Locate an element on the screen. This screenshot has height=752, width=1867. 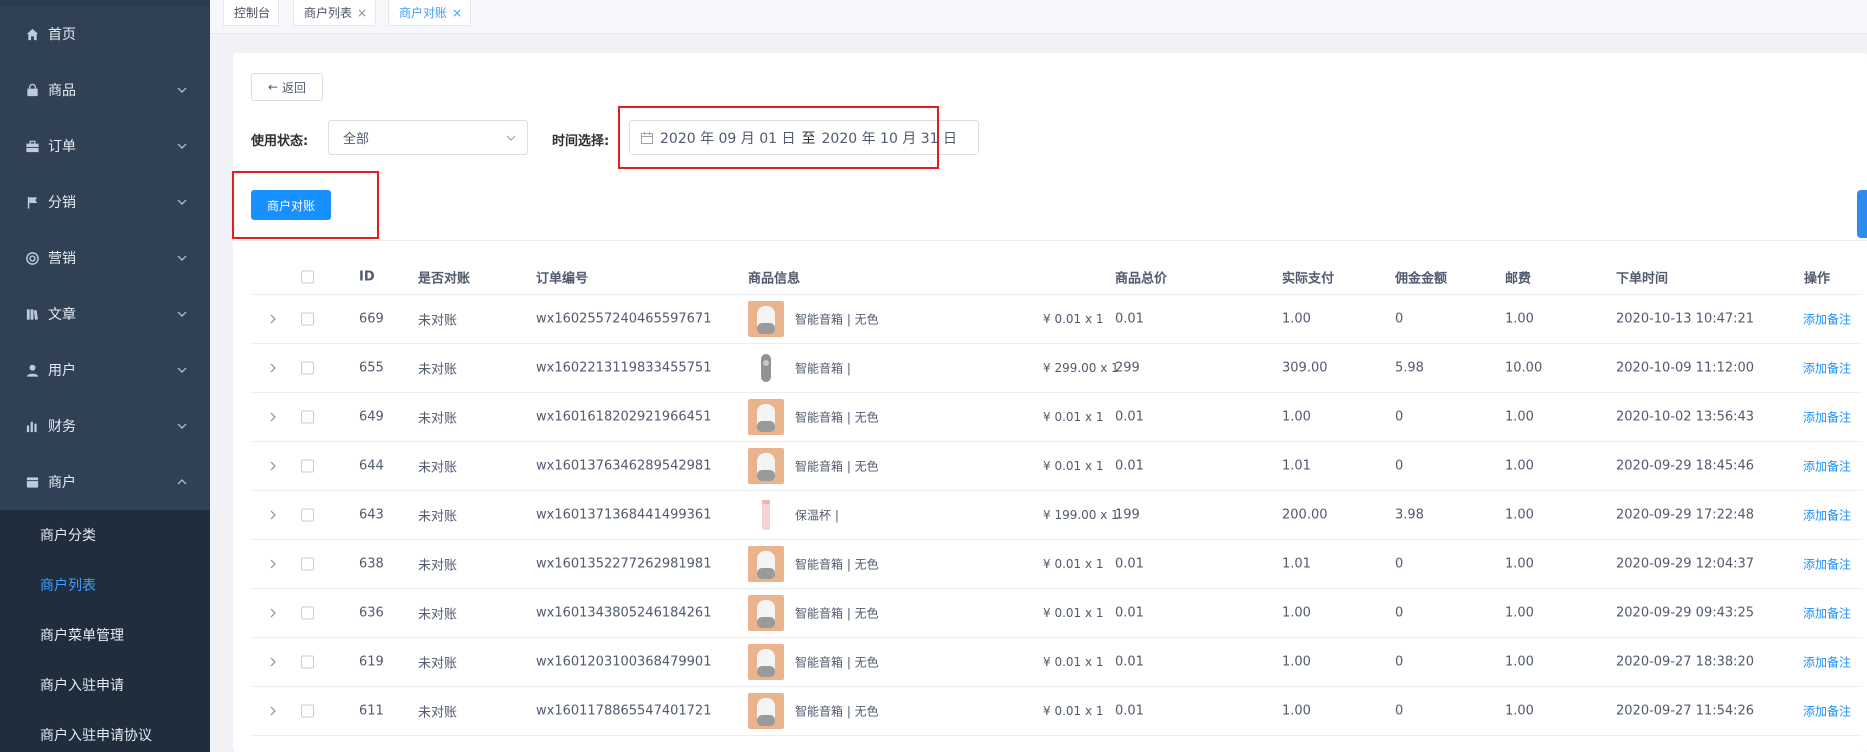
tag-merchant-list: 商户列表 × is located at coordinates (335, 13).